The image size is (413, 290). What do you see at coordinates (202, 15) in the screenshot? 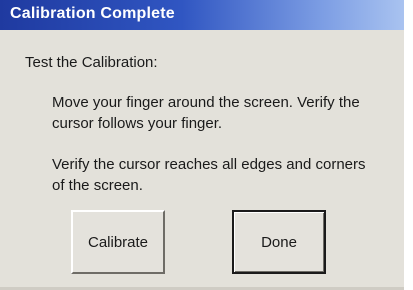
I see `title-bar: Calibration Complete` at bounding box center [202, 15].